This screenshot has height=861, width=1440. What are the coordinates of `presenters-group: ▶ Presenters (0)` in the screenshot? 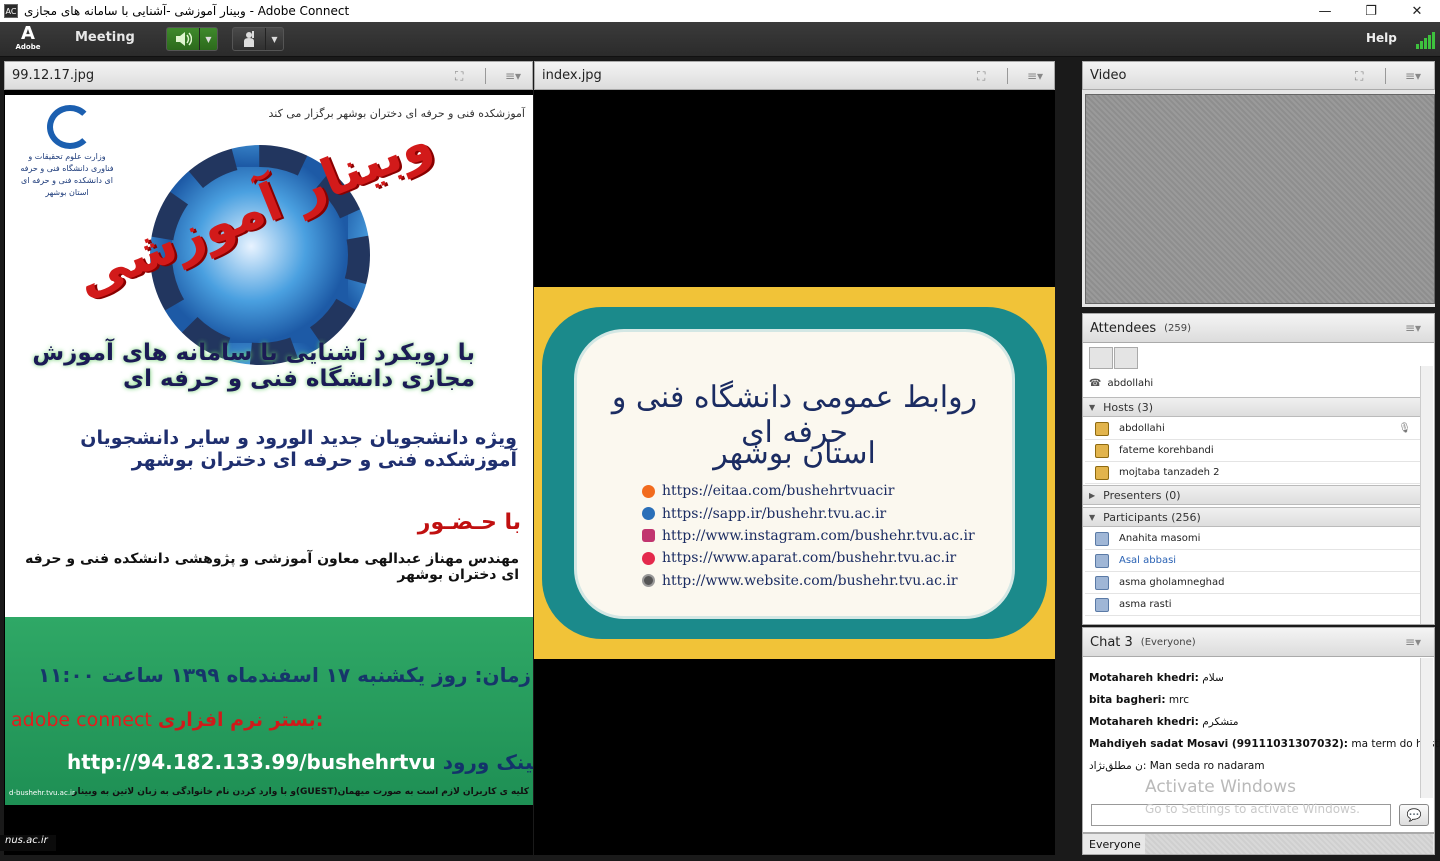 It's located at (1252, 495).